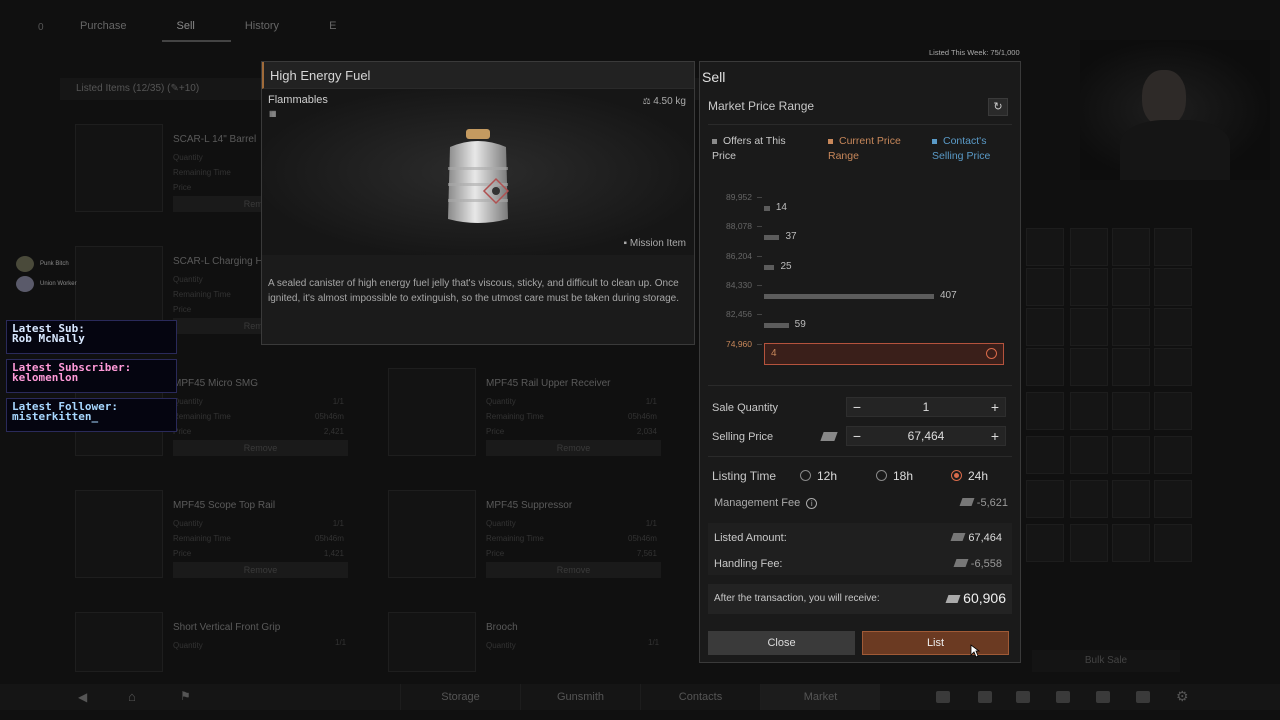  What do you see at coordinates (224, 505) in the screenshot?
I see `item-name: MPF45 Scope Top Rail` at bounding box center [224, 505].